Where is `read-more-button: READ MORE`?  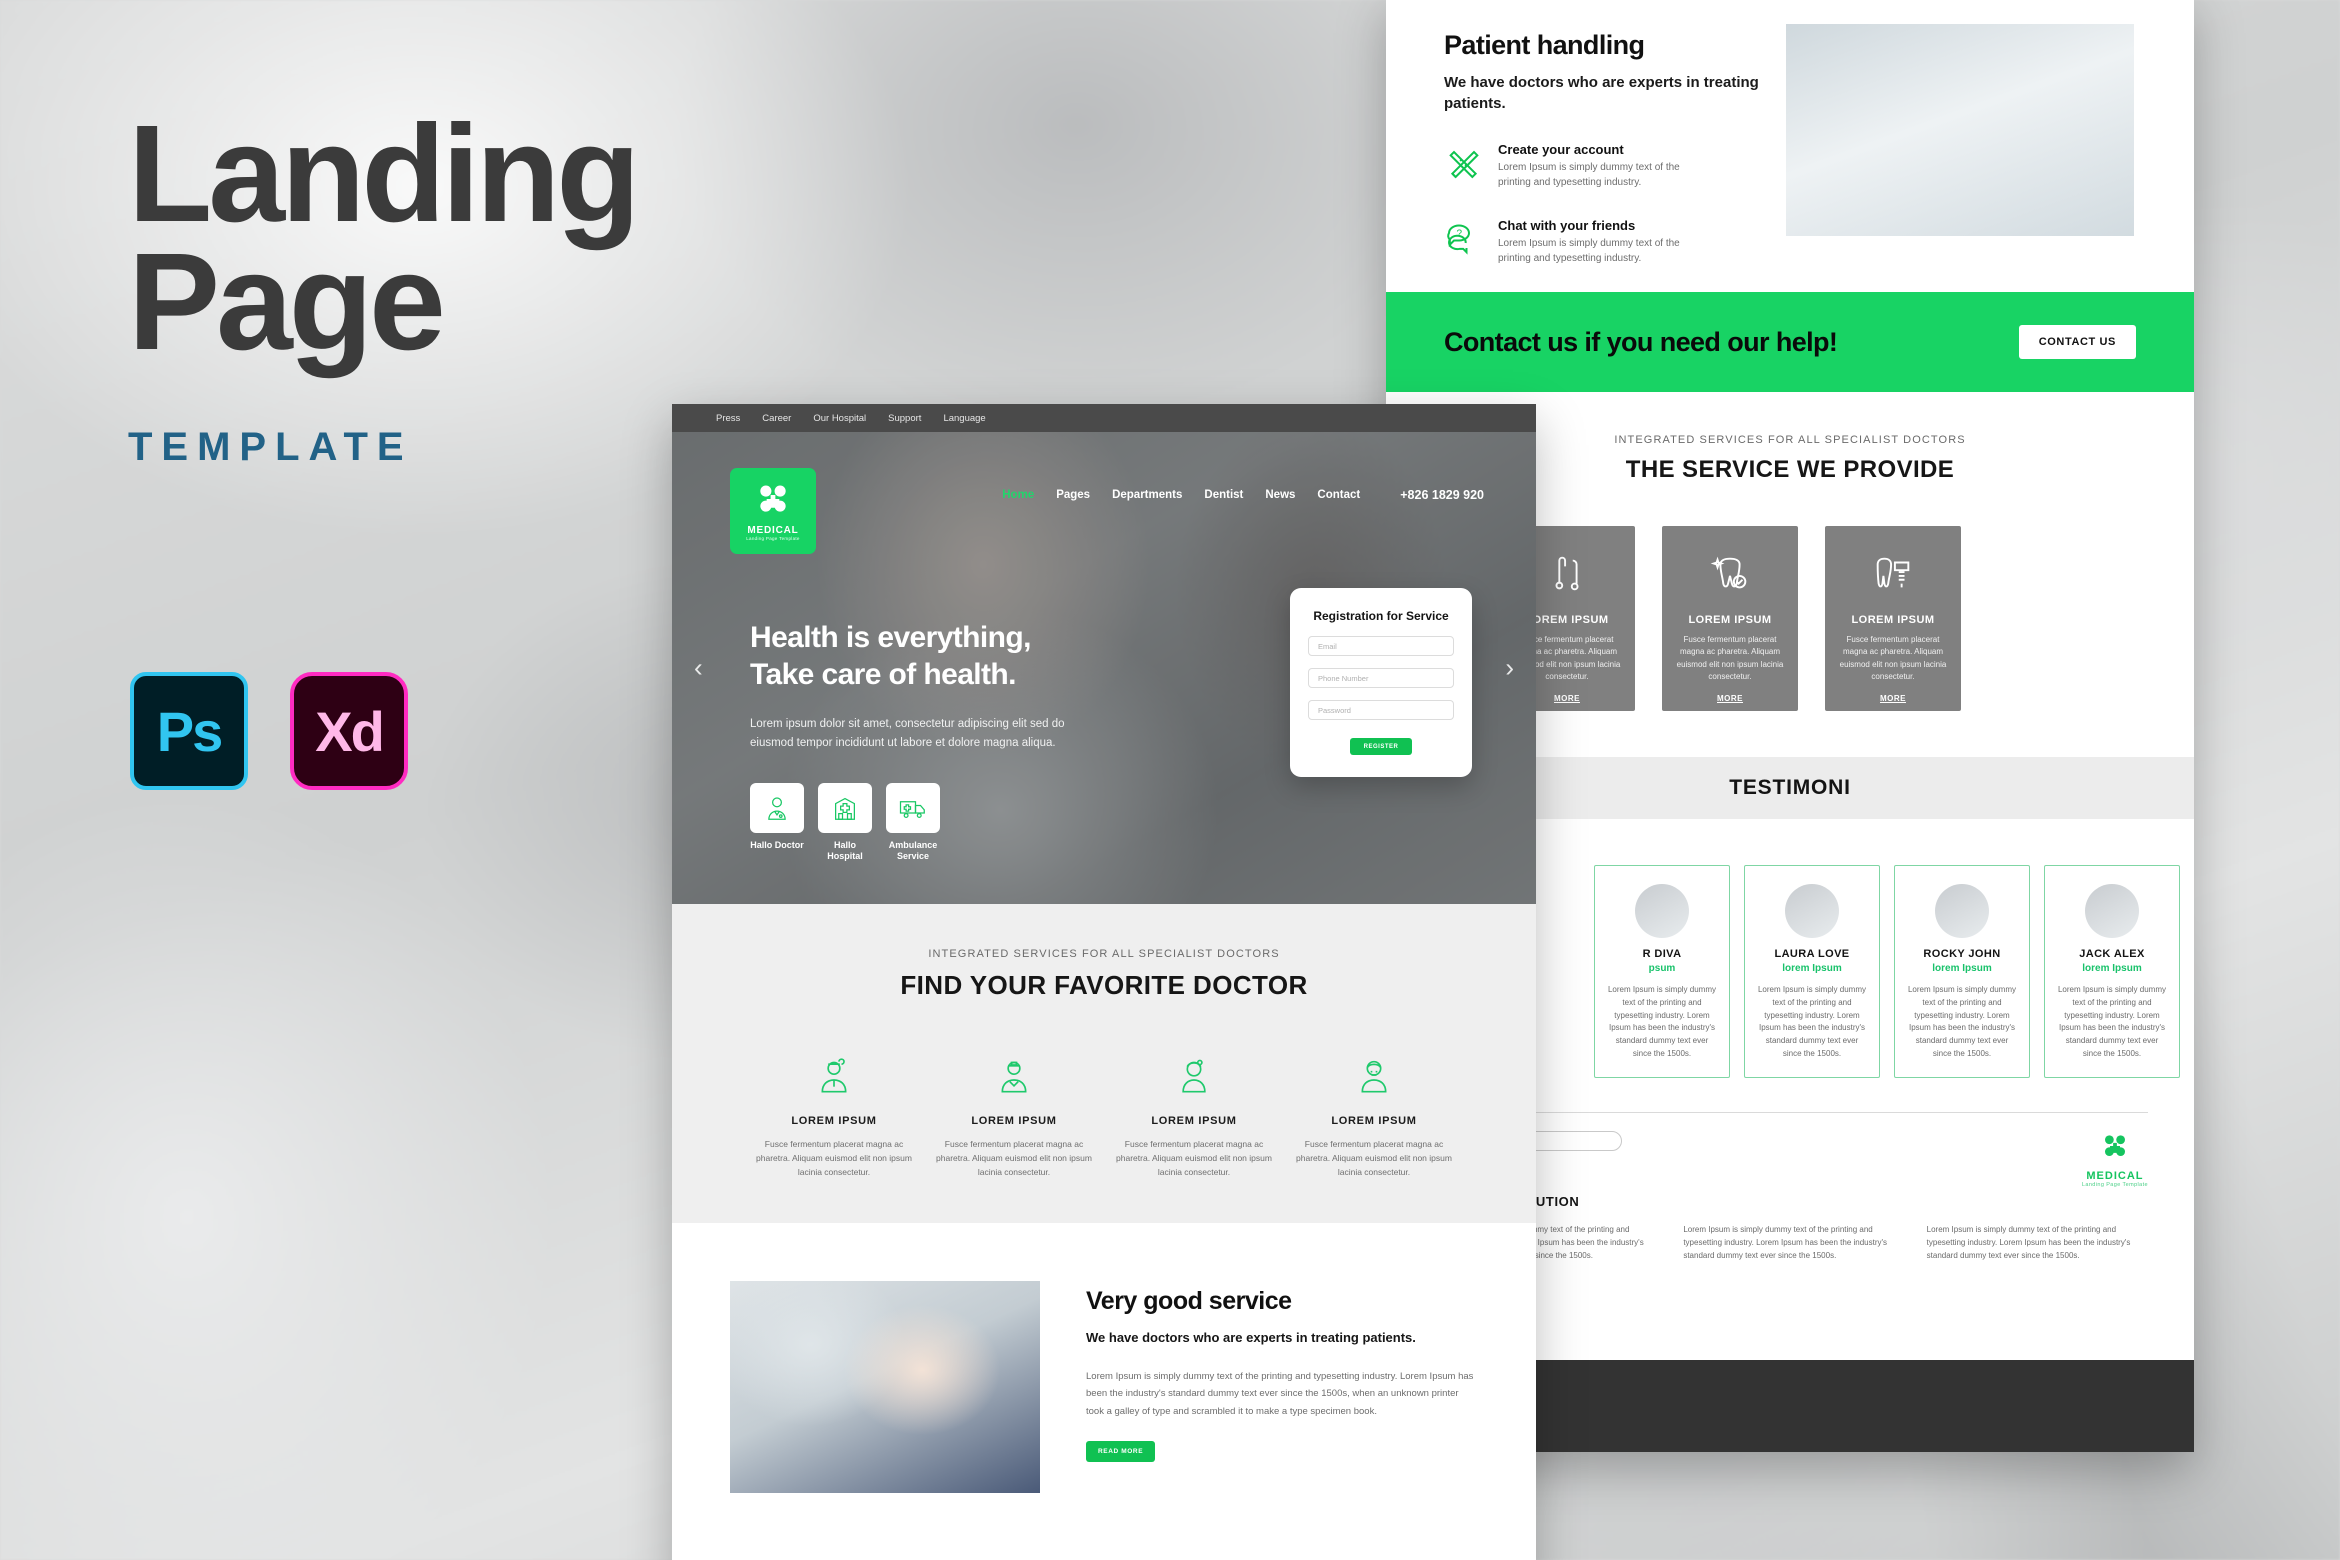
read-more-button: READ MORE is located at coordinates (1121, 1451).